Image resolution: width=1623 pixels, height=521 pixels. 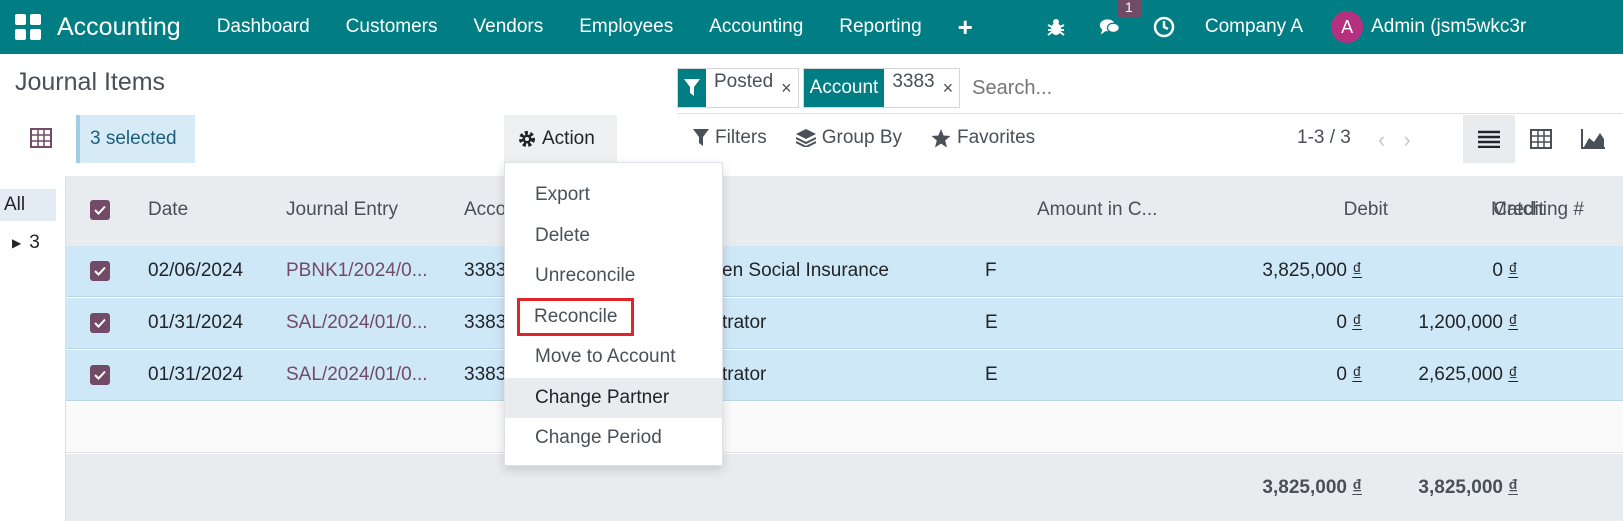 I want to click on cell-account: 3383, so click(x=485, y=270).